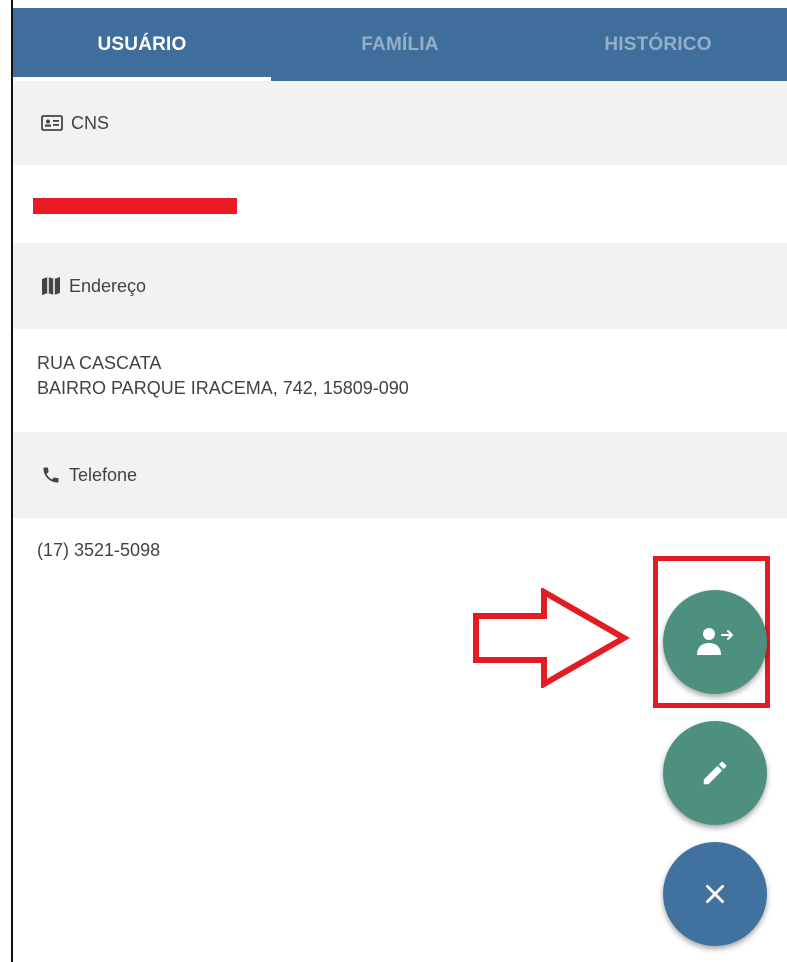 The height and width of the screenshot is (962, 787). Describe the element at coordinates (400, 204) in the screenshot. I see `cns-value-row` at that location.